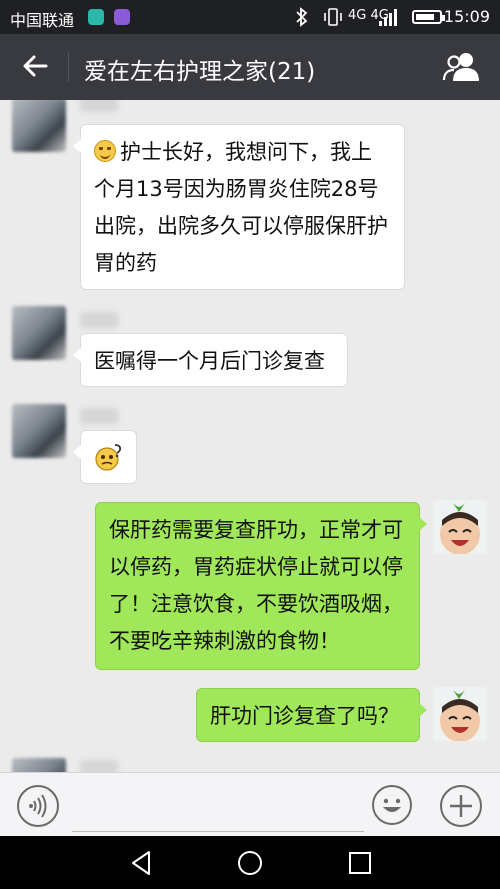 This screenshot has height=889, width=500. Describe the element at coordinates (304, 716) in the screenshot. I see `message-text: 肝功门诊复查了吗？` at that location.